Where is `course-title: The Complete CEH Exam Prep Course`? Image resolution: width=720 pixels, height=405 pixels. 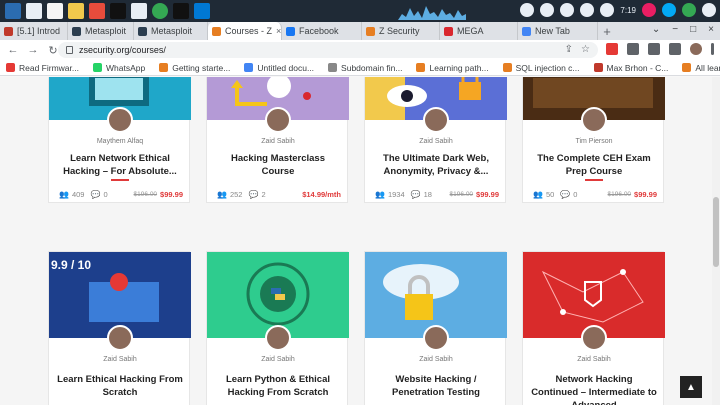
course-title: The Complete CEH Exam Prep Course is located at coordinates (594, 165).